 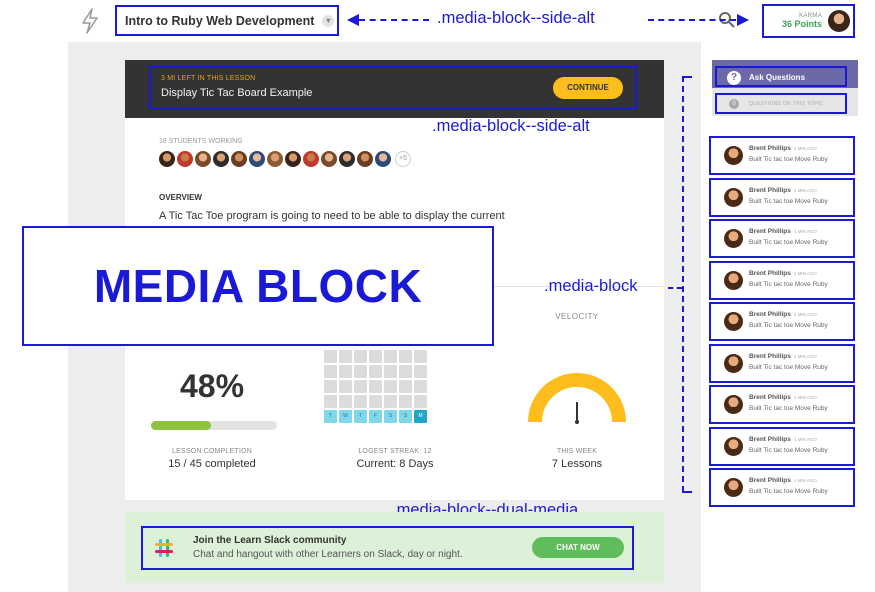 What do you see at coordinates (839, 21) in the screenshot?
I see `user-avatar` at bounding box center [839, 21].